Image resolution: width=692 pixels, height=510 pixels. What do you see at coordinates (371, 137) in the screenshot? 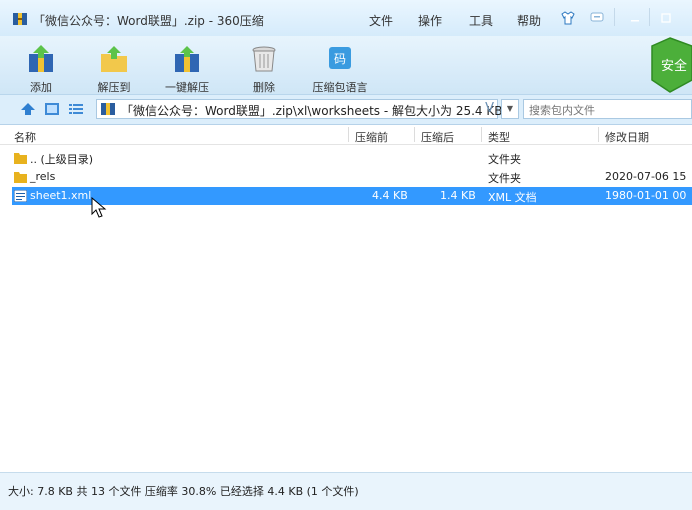
I see `column-compressed-before: 压缩前` at bounding box center [371, 137].